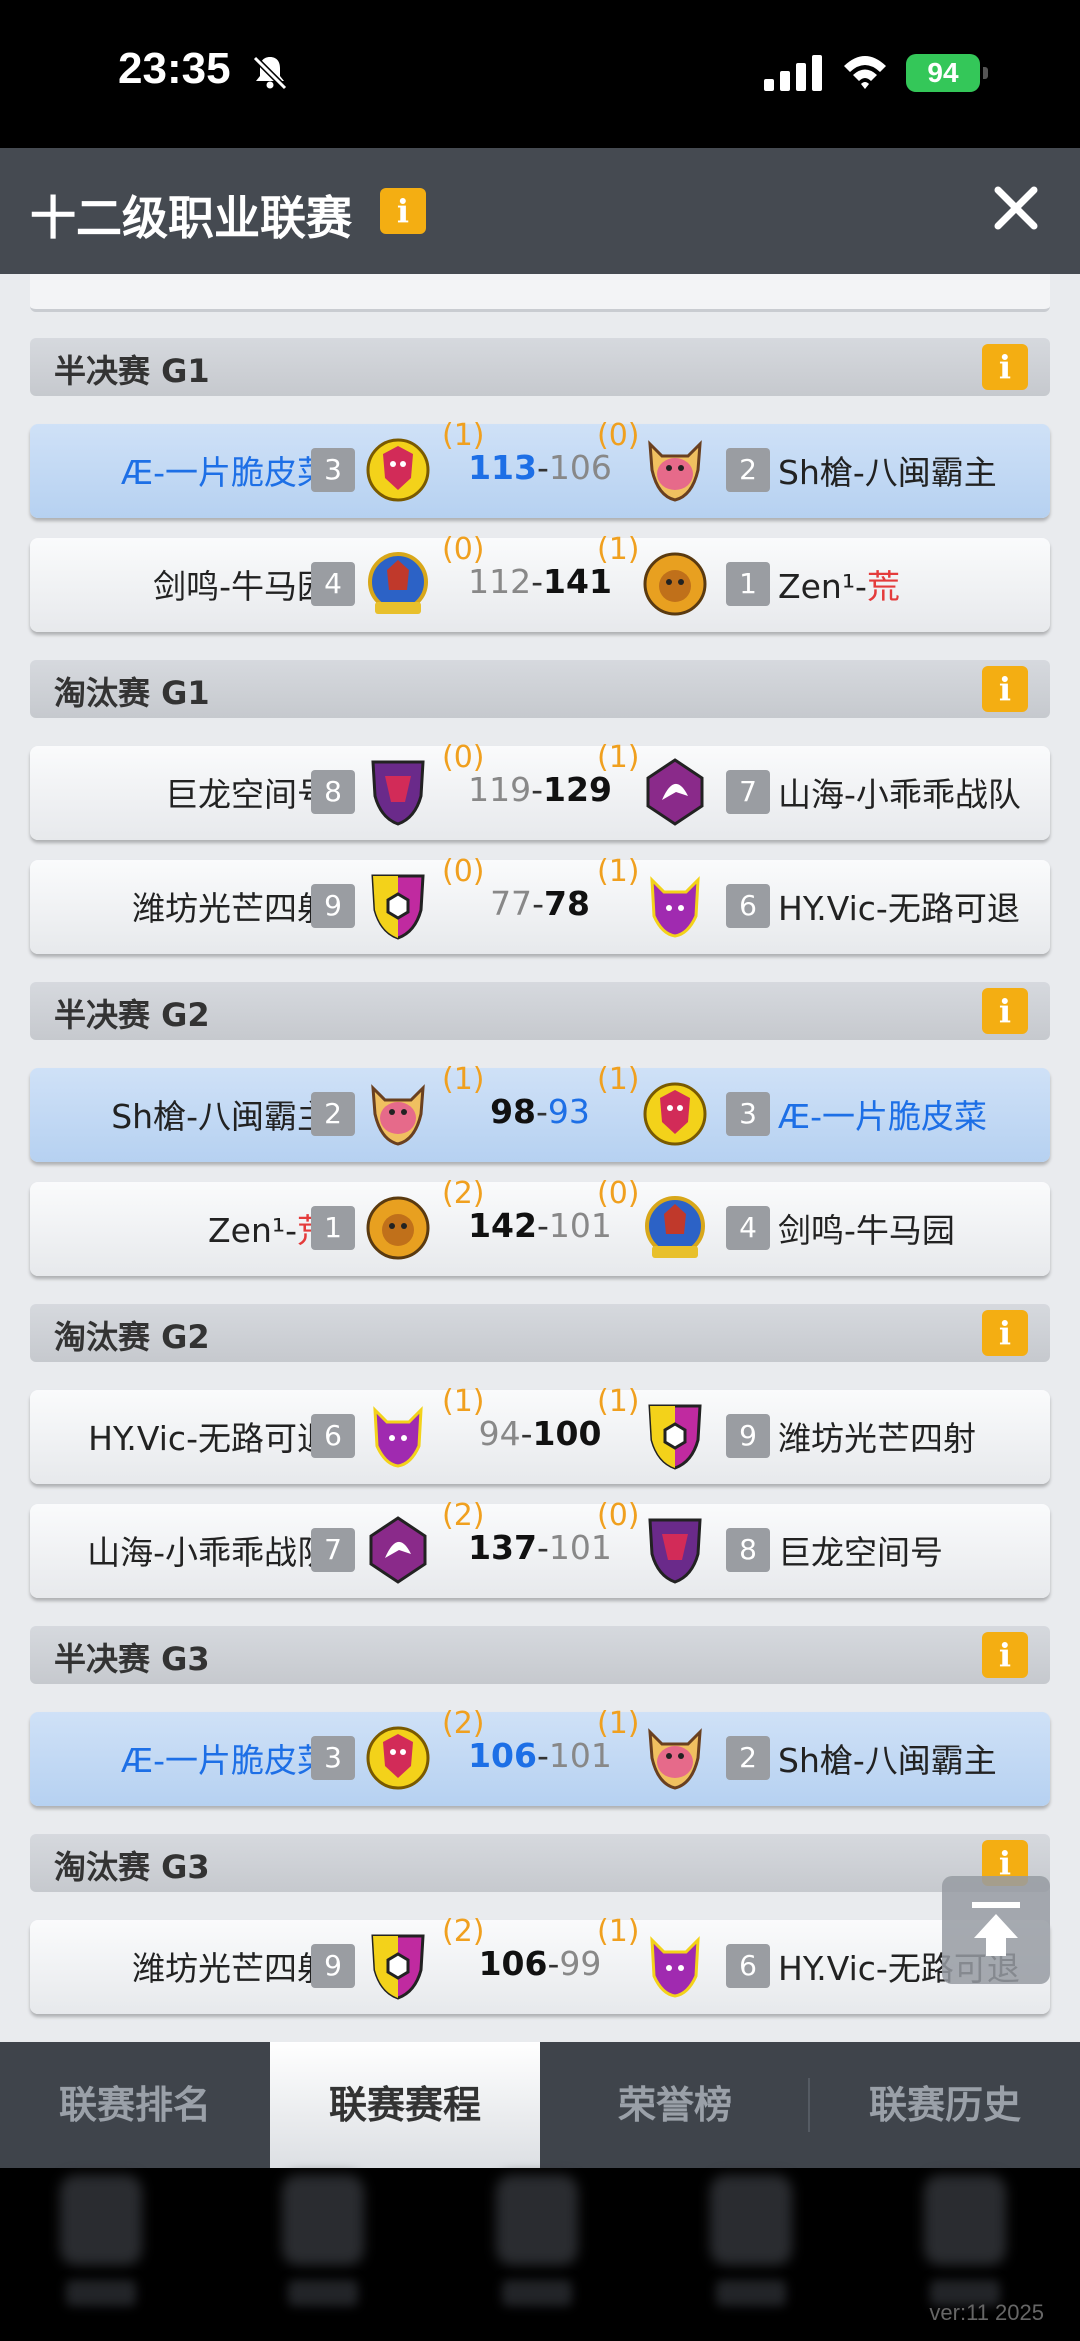 The image size is (1080, 2341). Describe the element at coordinates (540, 293) in the screenshot. I see `match-card-partial` at that location.